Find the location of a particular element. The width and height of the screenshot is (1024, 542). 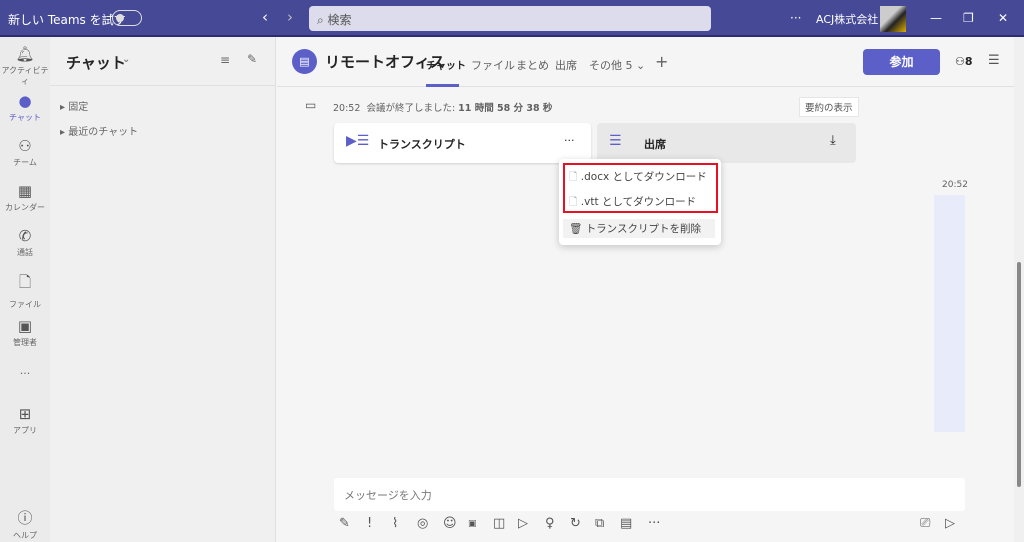

menu-item-label: .docx としてダウンロード is located at coordinates (643, 177).